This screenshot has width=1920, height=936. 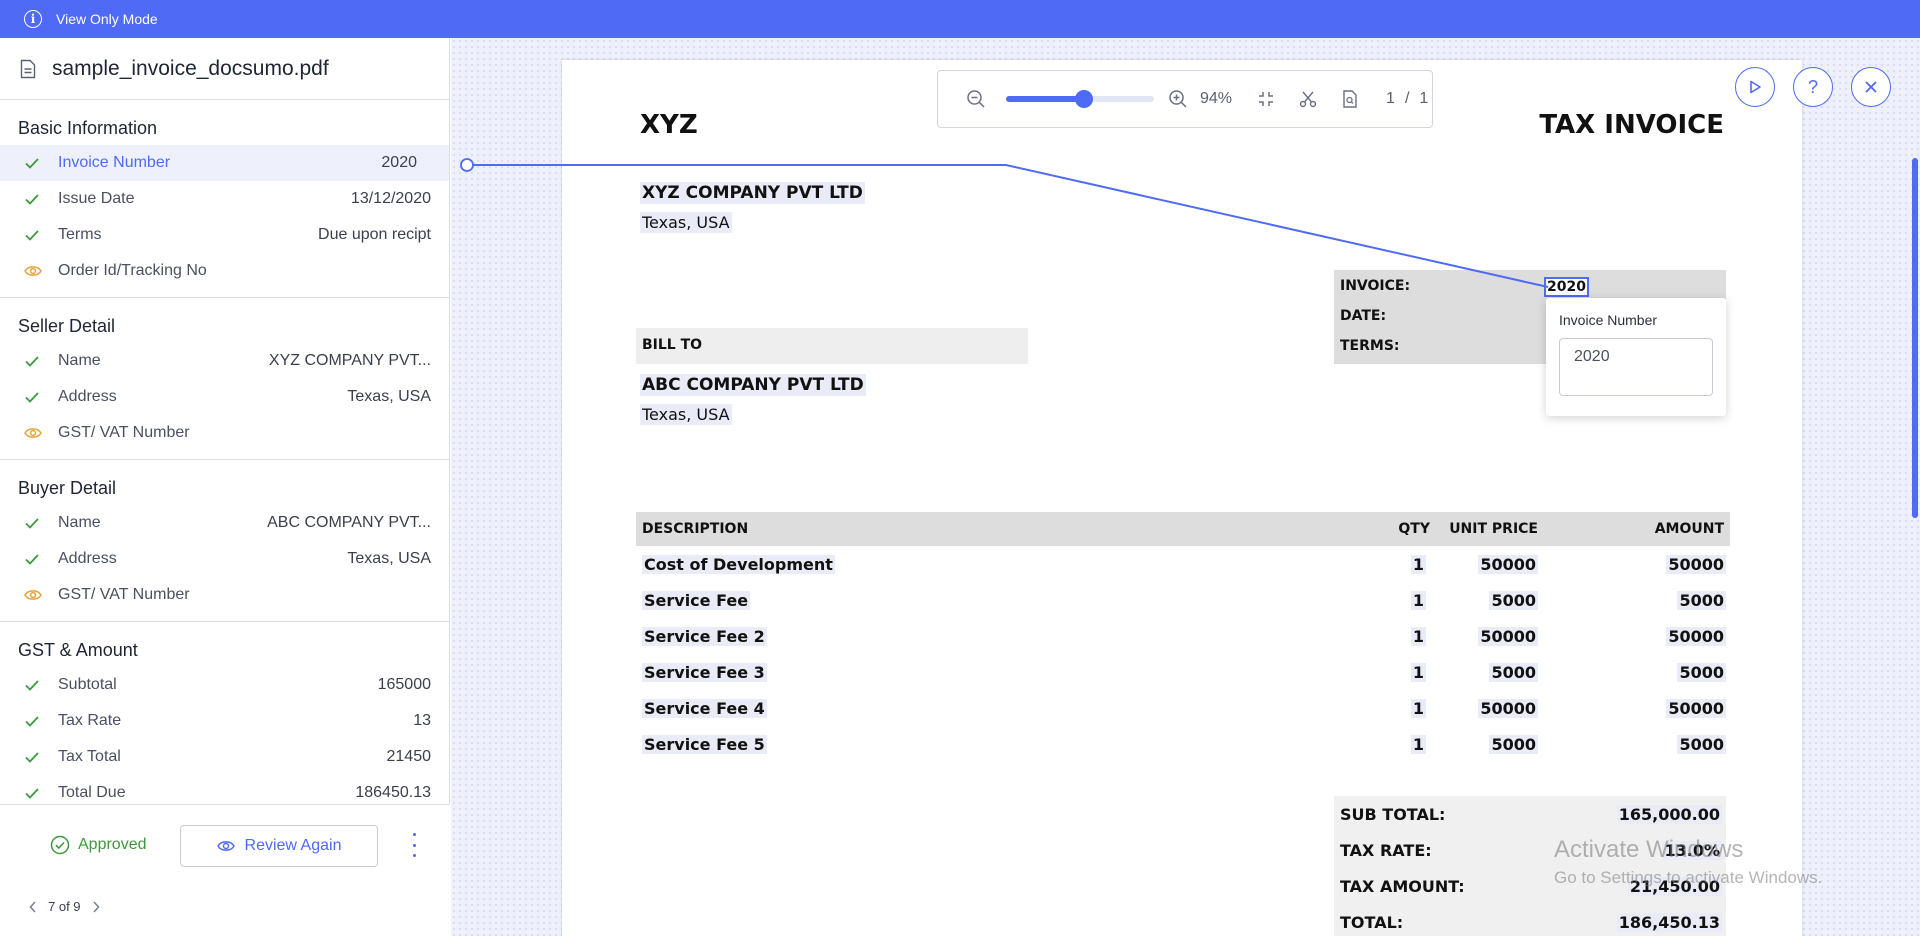 I want to click on item-description: Service Fee 3, so click(x=704, y=672).